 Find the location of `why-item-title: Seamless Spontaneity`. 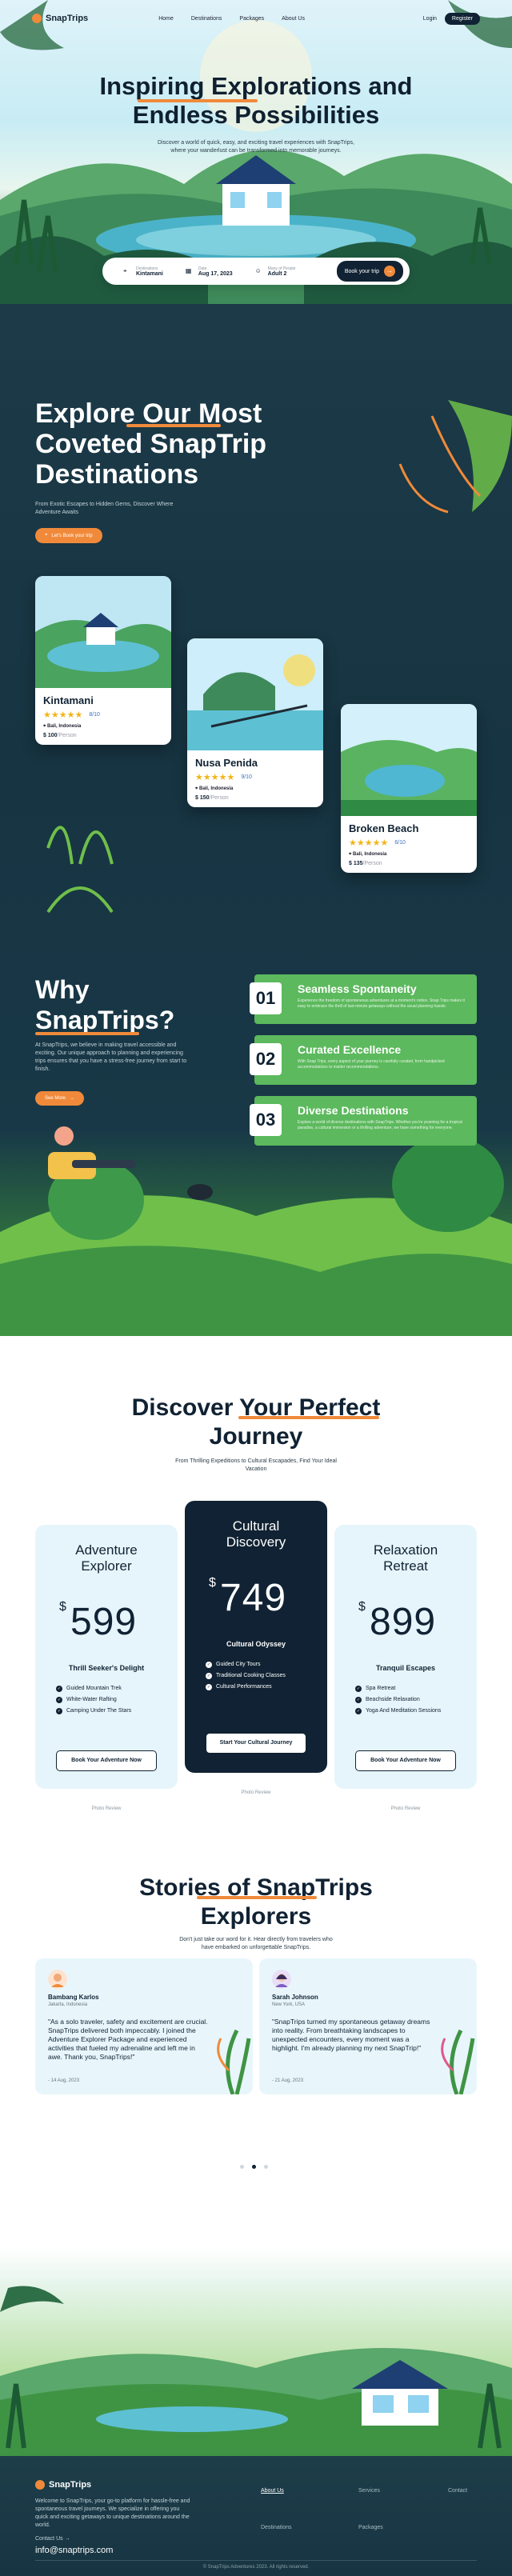

why-item-title: Seamless Spontaneity is located at coordinates (357, 988).